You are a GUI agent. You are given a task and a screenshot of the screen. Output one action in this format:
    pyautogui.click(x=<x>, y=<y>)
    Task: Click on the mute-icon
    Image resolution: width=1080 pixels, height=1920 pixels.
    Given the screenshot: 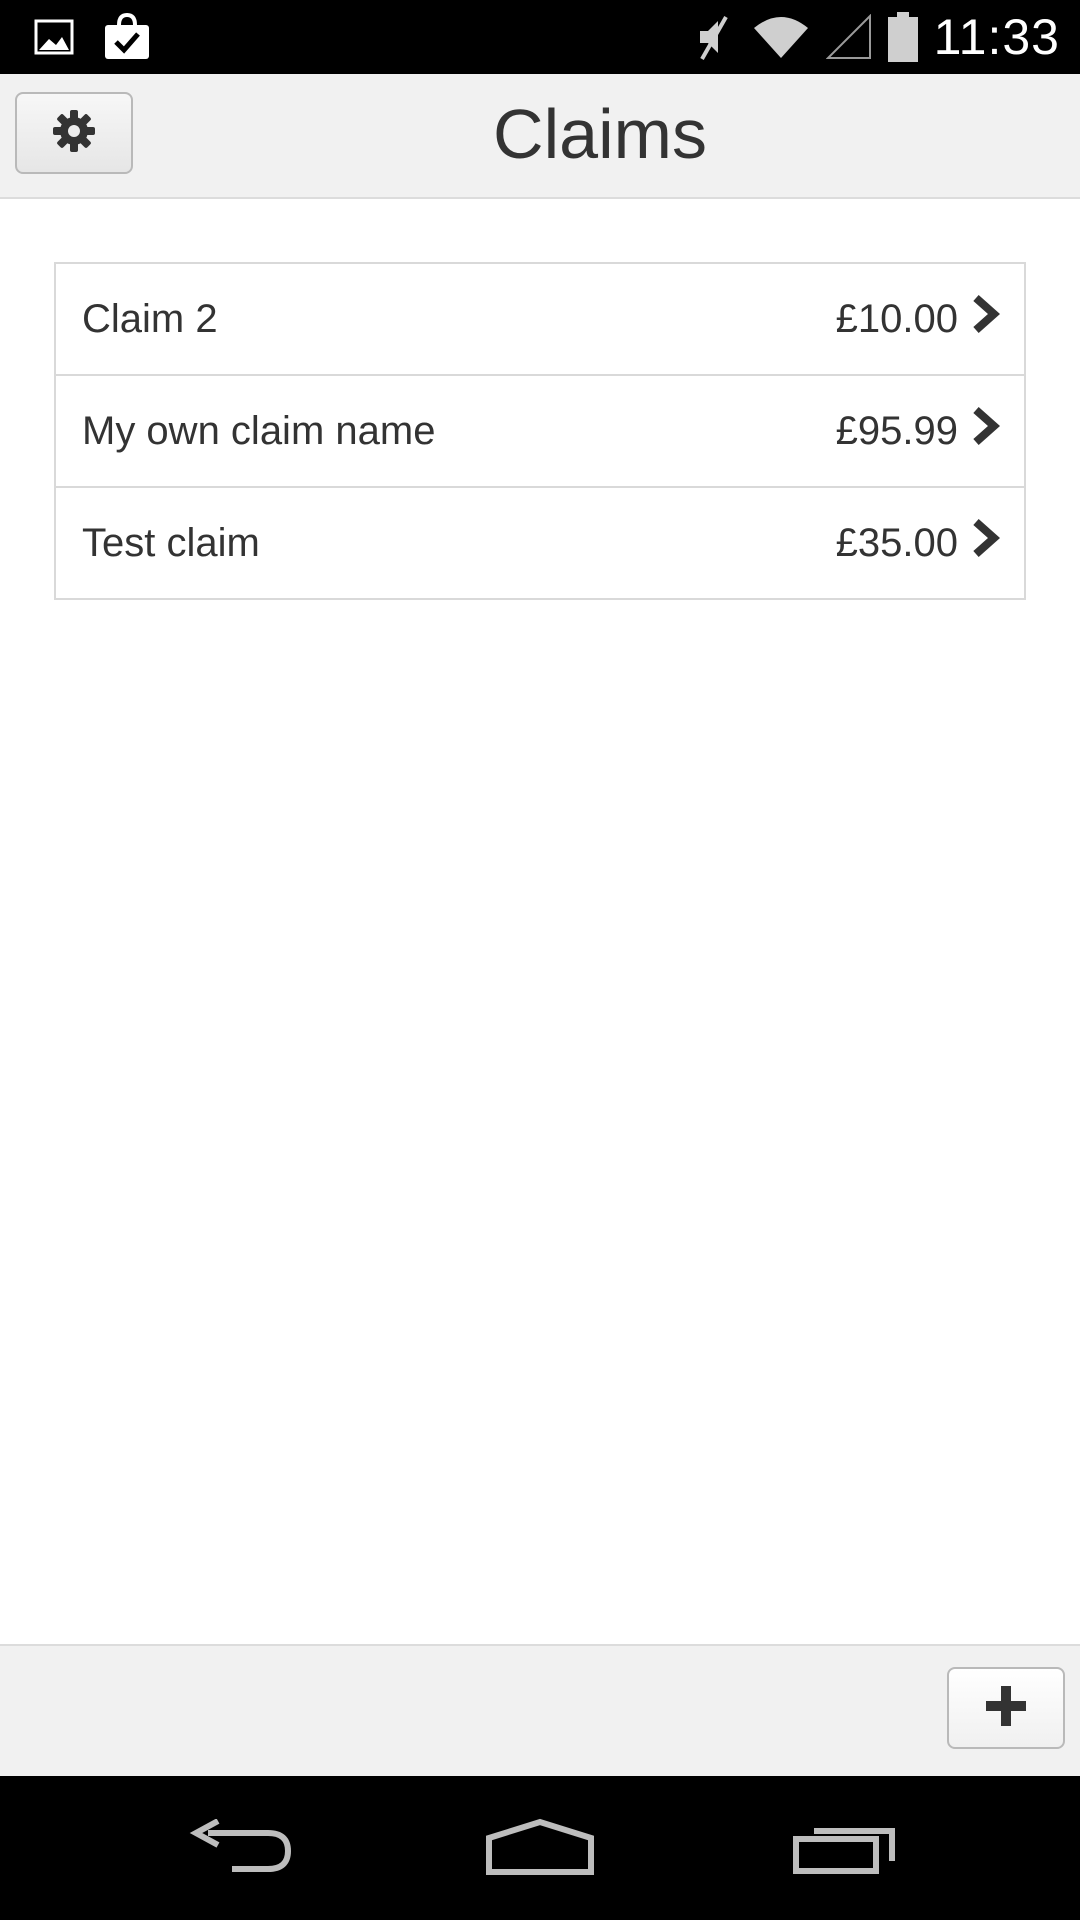 What is the action you would take?
    pyautogui.click(x=714, y=37)
    